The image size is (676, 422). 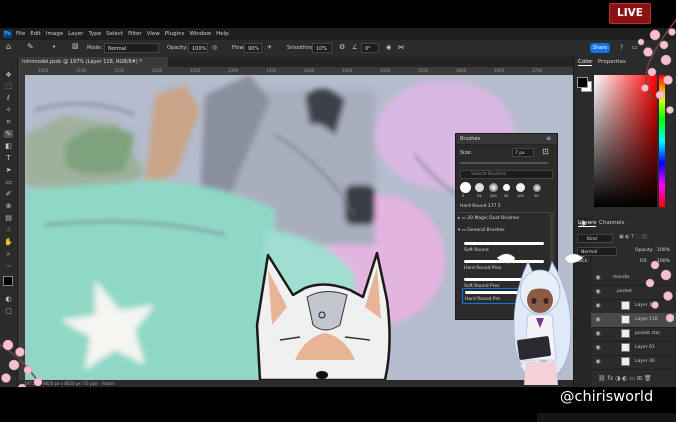 I want to click on cherry-blossom-right-mid, so click(x=660, y=291).